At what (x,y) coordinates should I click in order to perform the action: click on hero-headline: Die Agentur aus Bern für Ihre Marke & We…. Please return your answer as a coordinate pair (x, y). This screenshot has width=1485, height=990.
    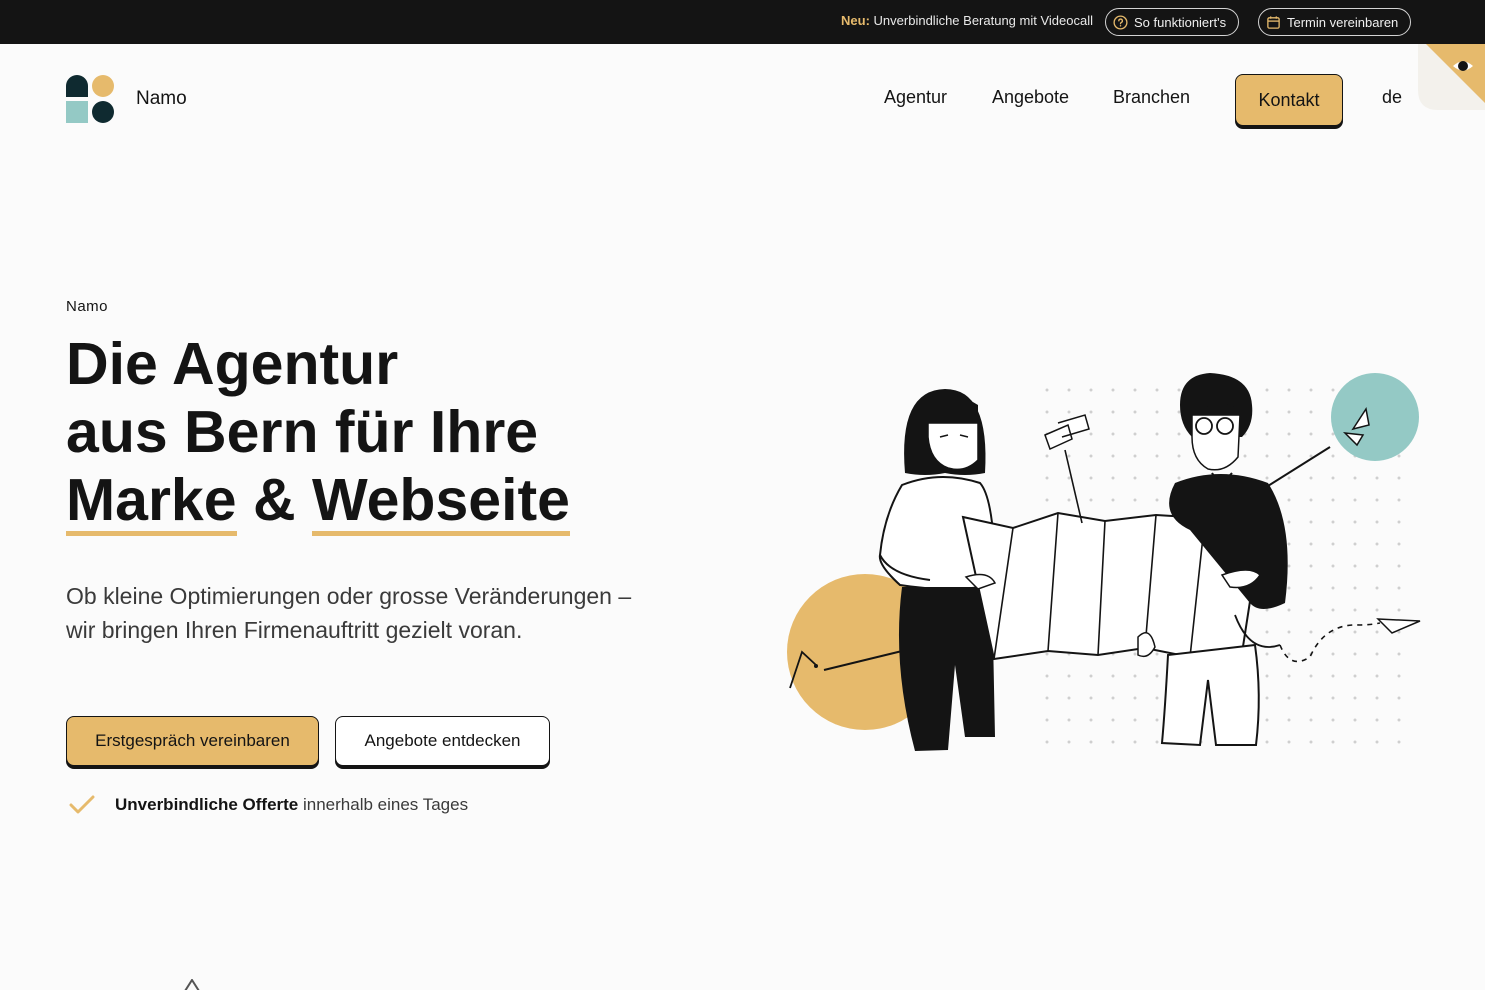
    Looking at the image, I should click on (318, 433).